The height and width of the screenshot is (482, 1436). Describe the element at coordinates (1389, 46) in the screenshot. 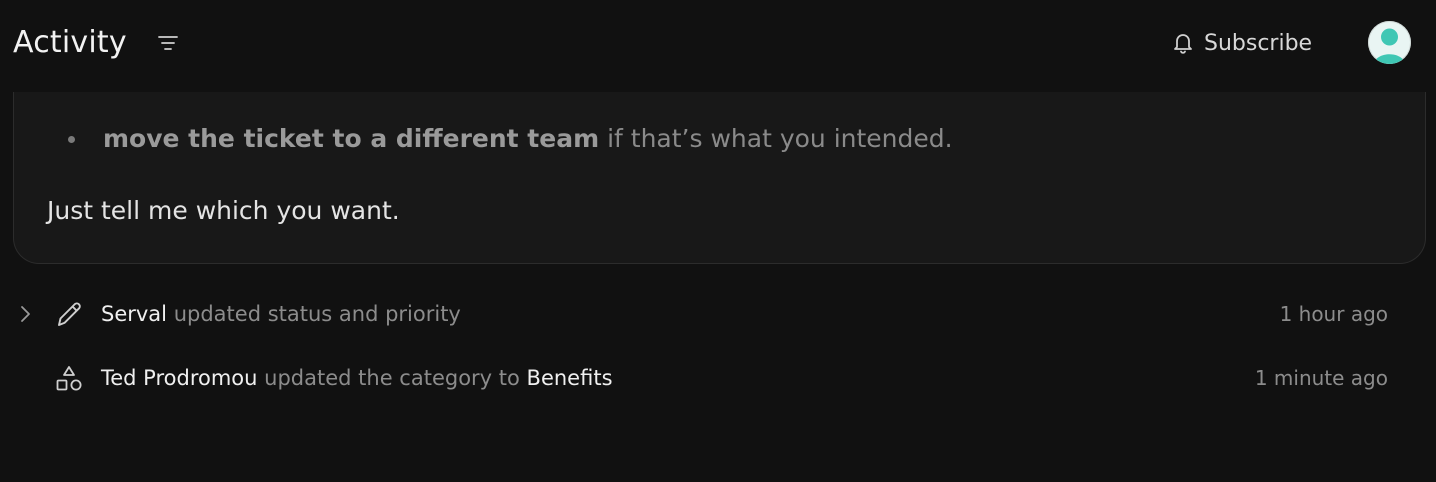

I see `user-avatar-icon` at that location.